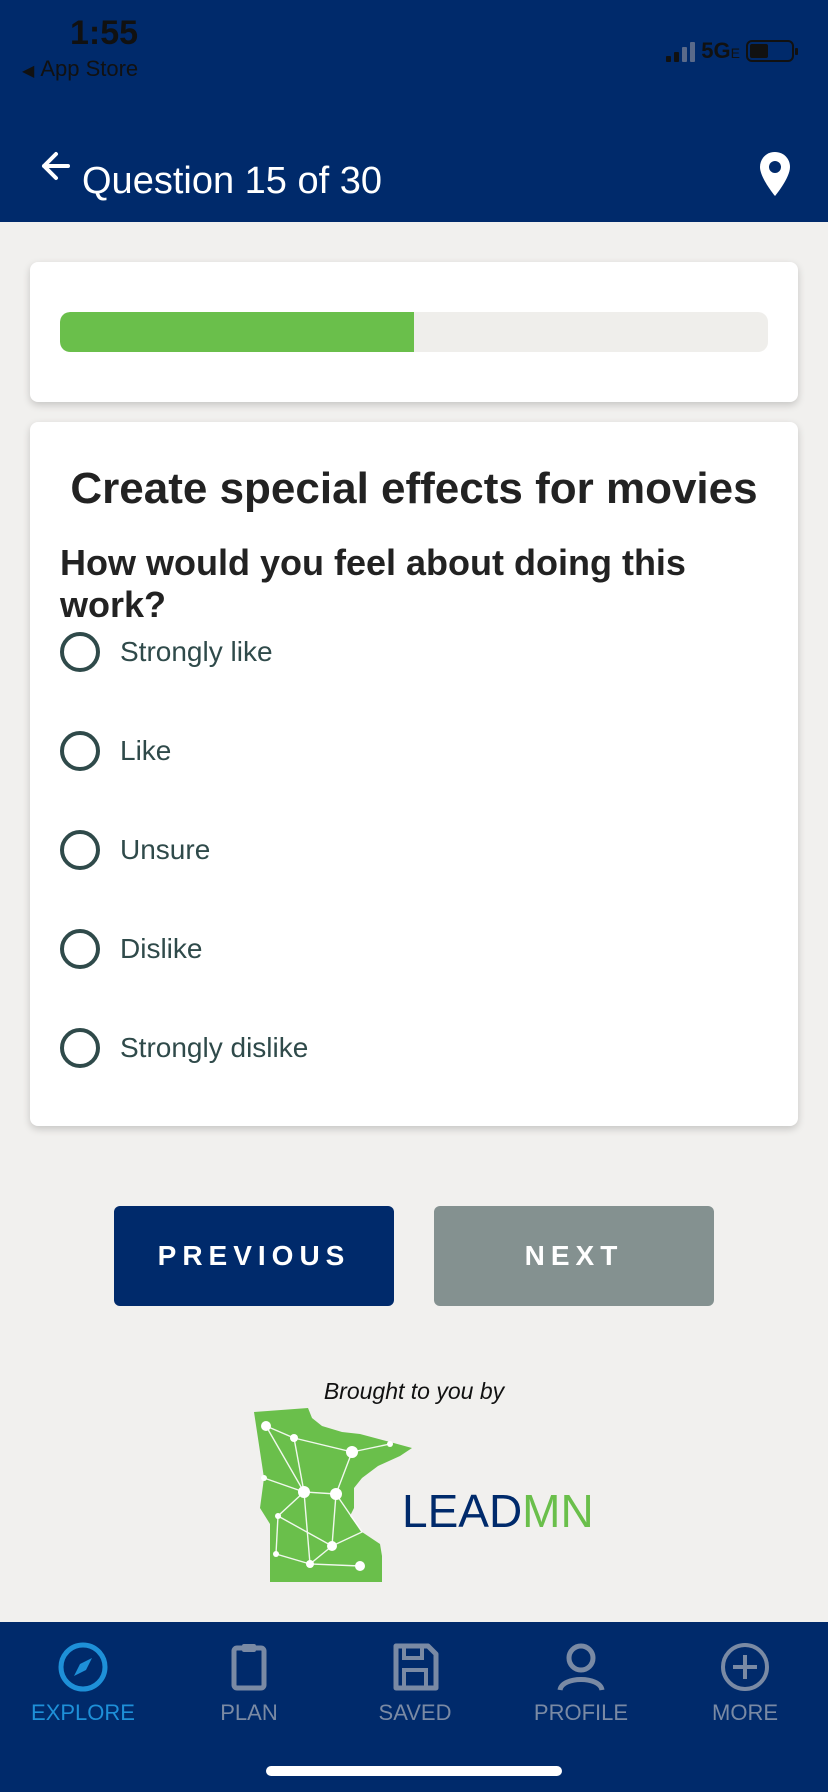  Describe the element at coordinates (581, 1667) in the screenshot. I see `user-icon` at that location.